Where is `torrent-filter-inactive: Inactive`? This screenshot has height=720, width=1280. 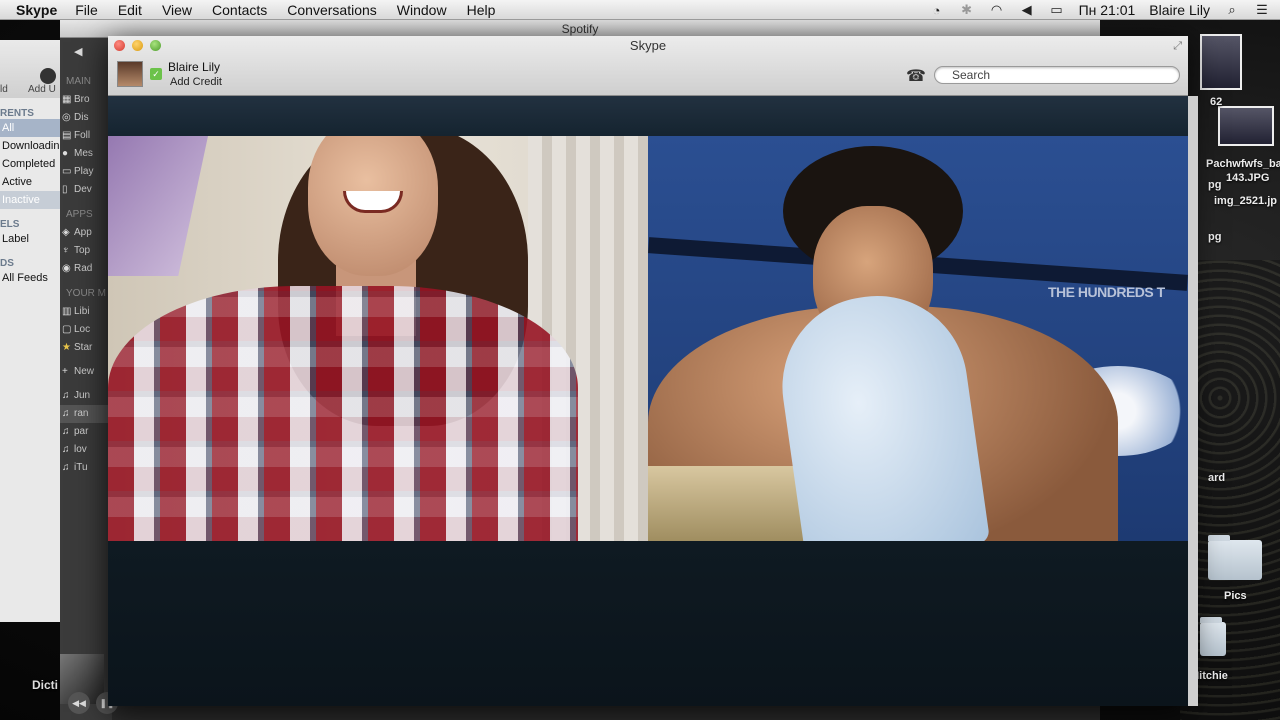
torrent-filter-inactive: Inactive is located at coordinates (30, 200).